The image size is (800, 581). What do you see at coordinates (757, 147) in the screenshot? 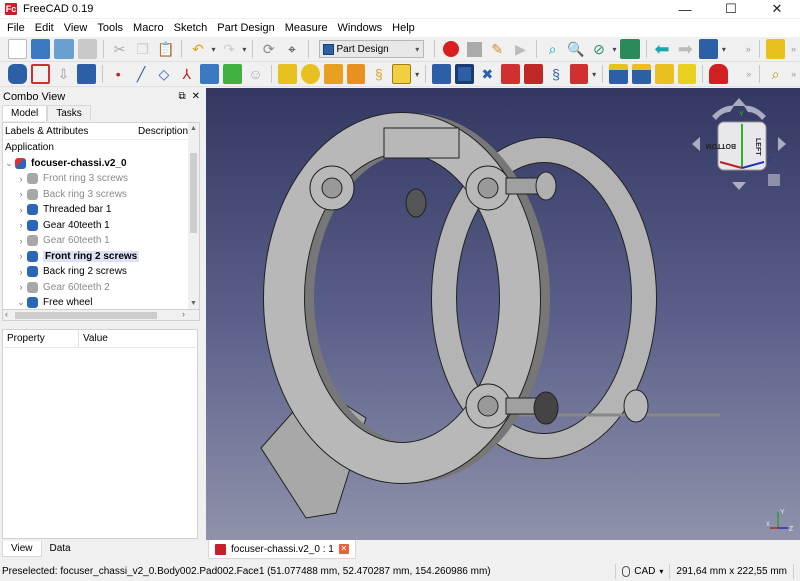
I see `navcube-right-face-label: LEFT` at bounding box center [757, 147].